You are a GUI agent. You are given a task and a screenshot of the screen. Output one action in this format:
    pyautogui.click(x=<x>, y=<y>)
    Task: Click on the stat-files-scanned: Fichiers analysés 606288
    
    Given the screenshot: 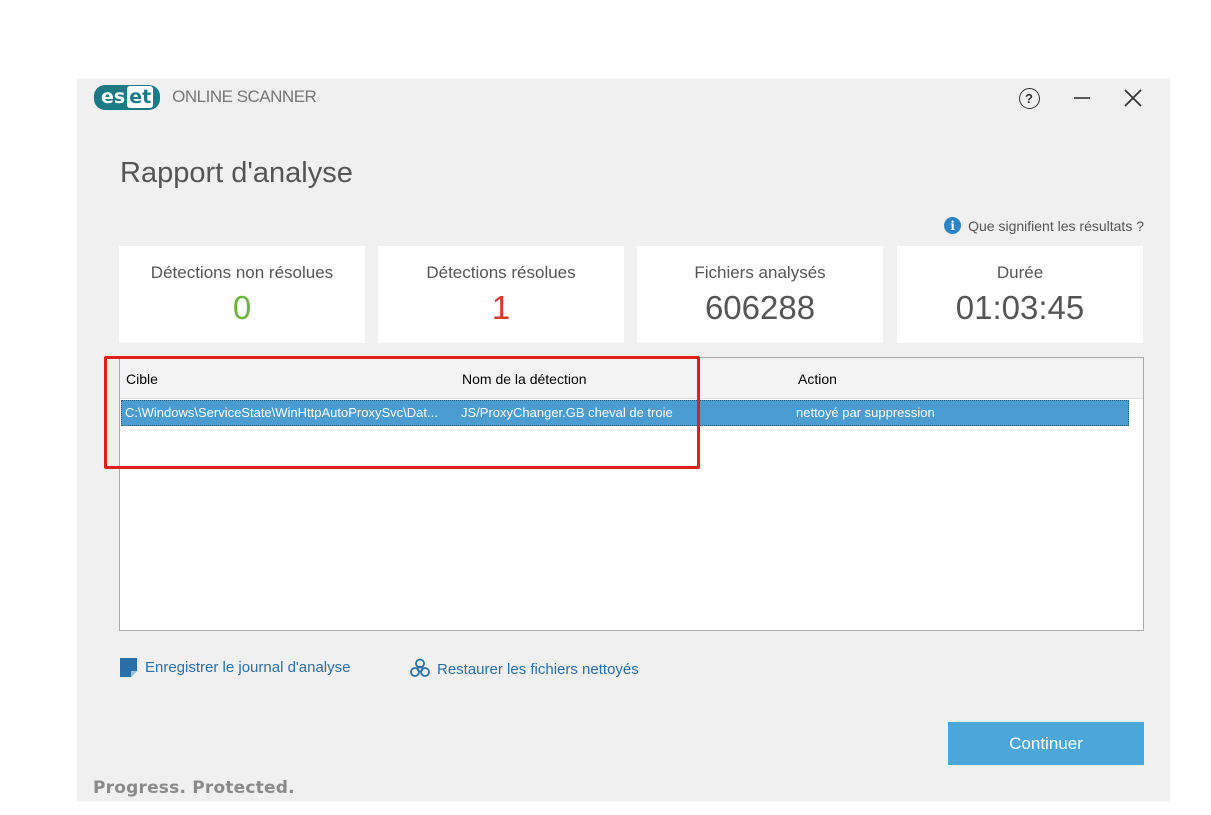 What is the action you would take?
    pyautogui.click(x=760, y=294)
    